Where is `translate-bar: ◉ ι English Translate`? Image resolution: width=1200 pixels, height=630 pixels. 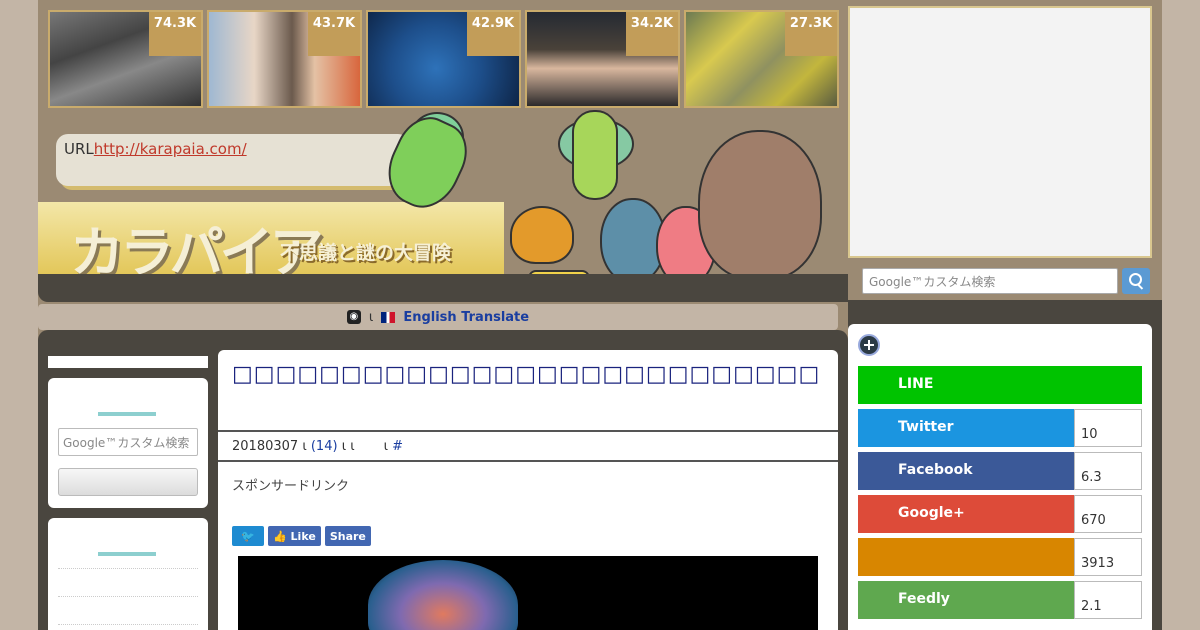
translate-bar: ◉ ι English Translate is located at coordinates (438, 317).